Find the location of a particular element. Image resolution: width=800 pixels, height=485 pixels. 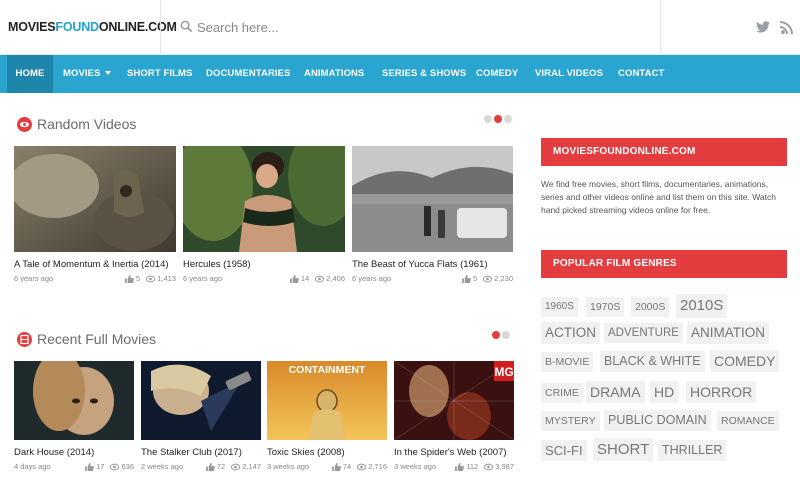

about-widget-title: MOVIESFOUNDONLINE.COM is located at coordinates (664, 152).